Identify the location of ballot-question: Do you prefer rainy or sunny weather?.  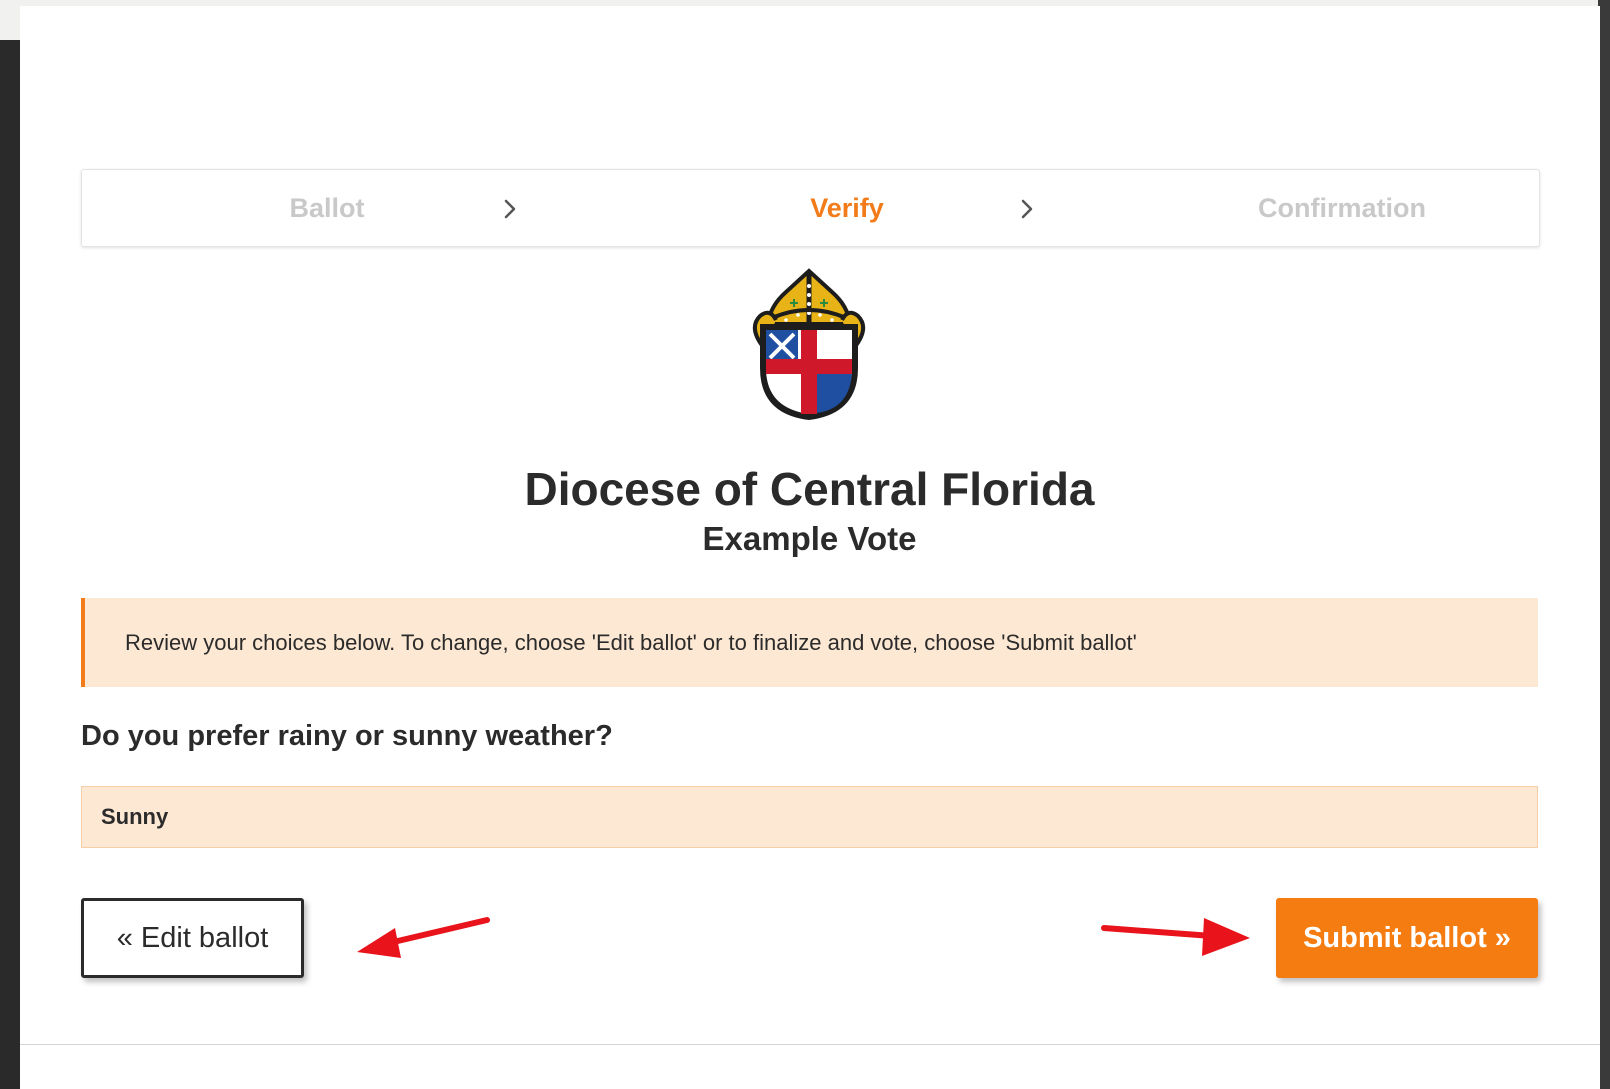
(347, 736).